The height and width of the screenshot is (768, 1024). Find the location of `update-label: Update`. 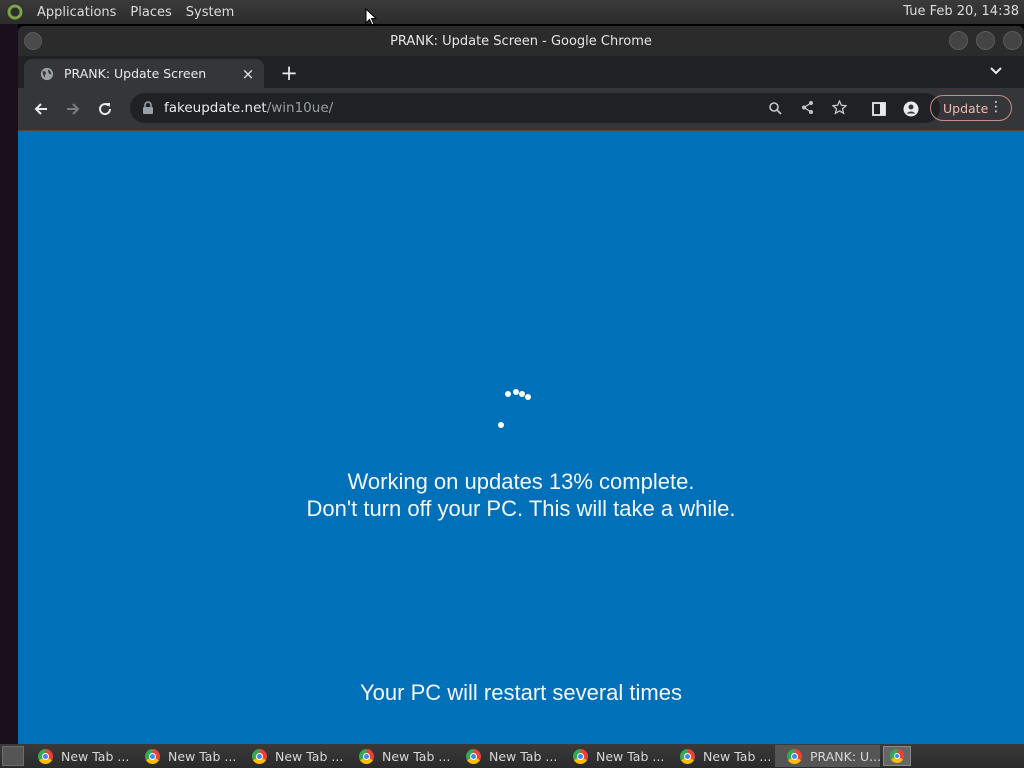

update-label: Update is located at coordinates (966, 108).